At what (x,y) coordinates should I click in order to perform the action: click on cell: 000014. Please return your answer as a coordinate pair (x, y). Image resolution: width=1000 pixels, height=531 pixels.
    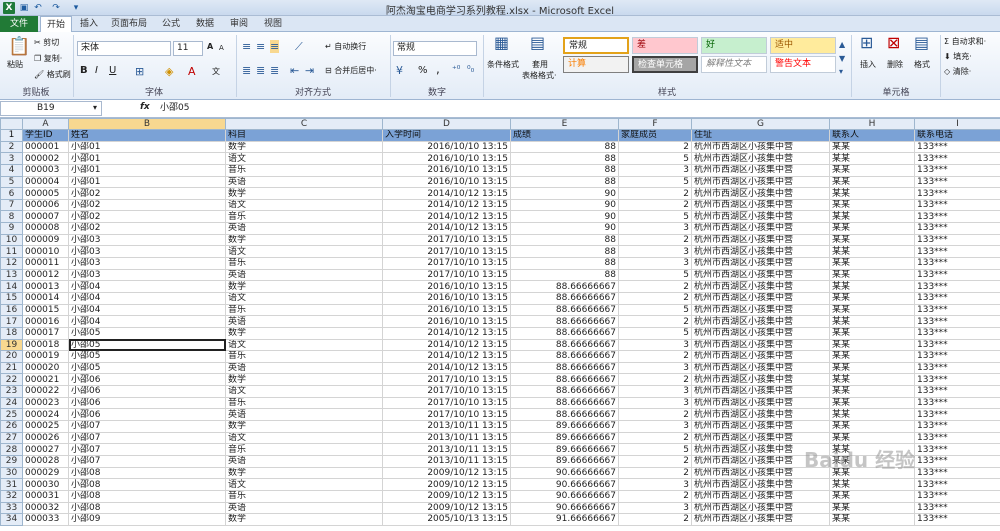
    Looking at the image, I should click on (45, 298).